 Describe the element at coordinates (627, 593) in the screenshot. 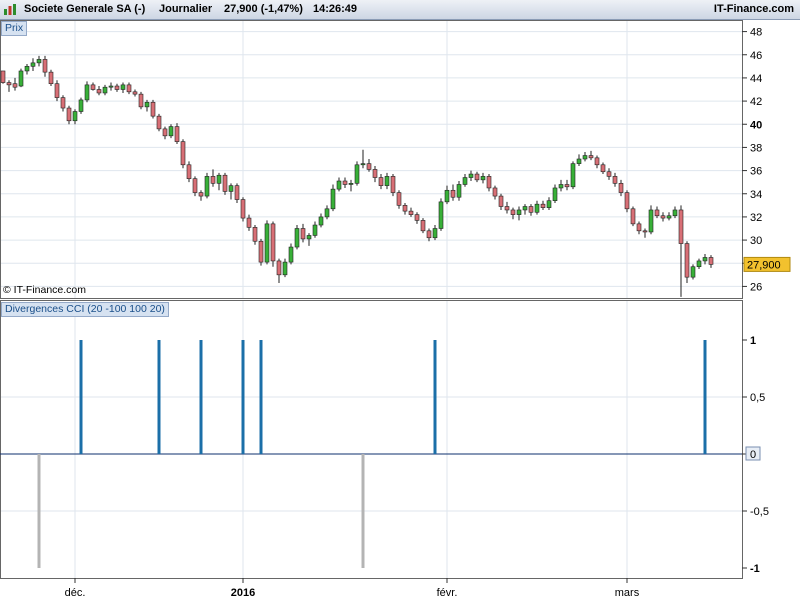

I see `x-axis-label: mars` at that location.